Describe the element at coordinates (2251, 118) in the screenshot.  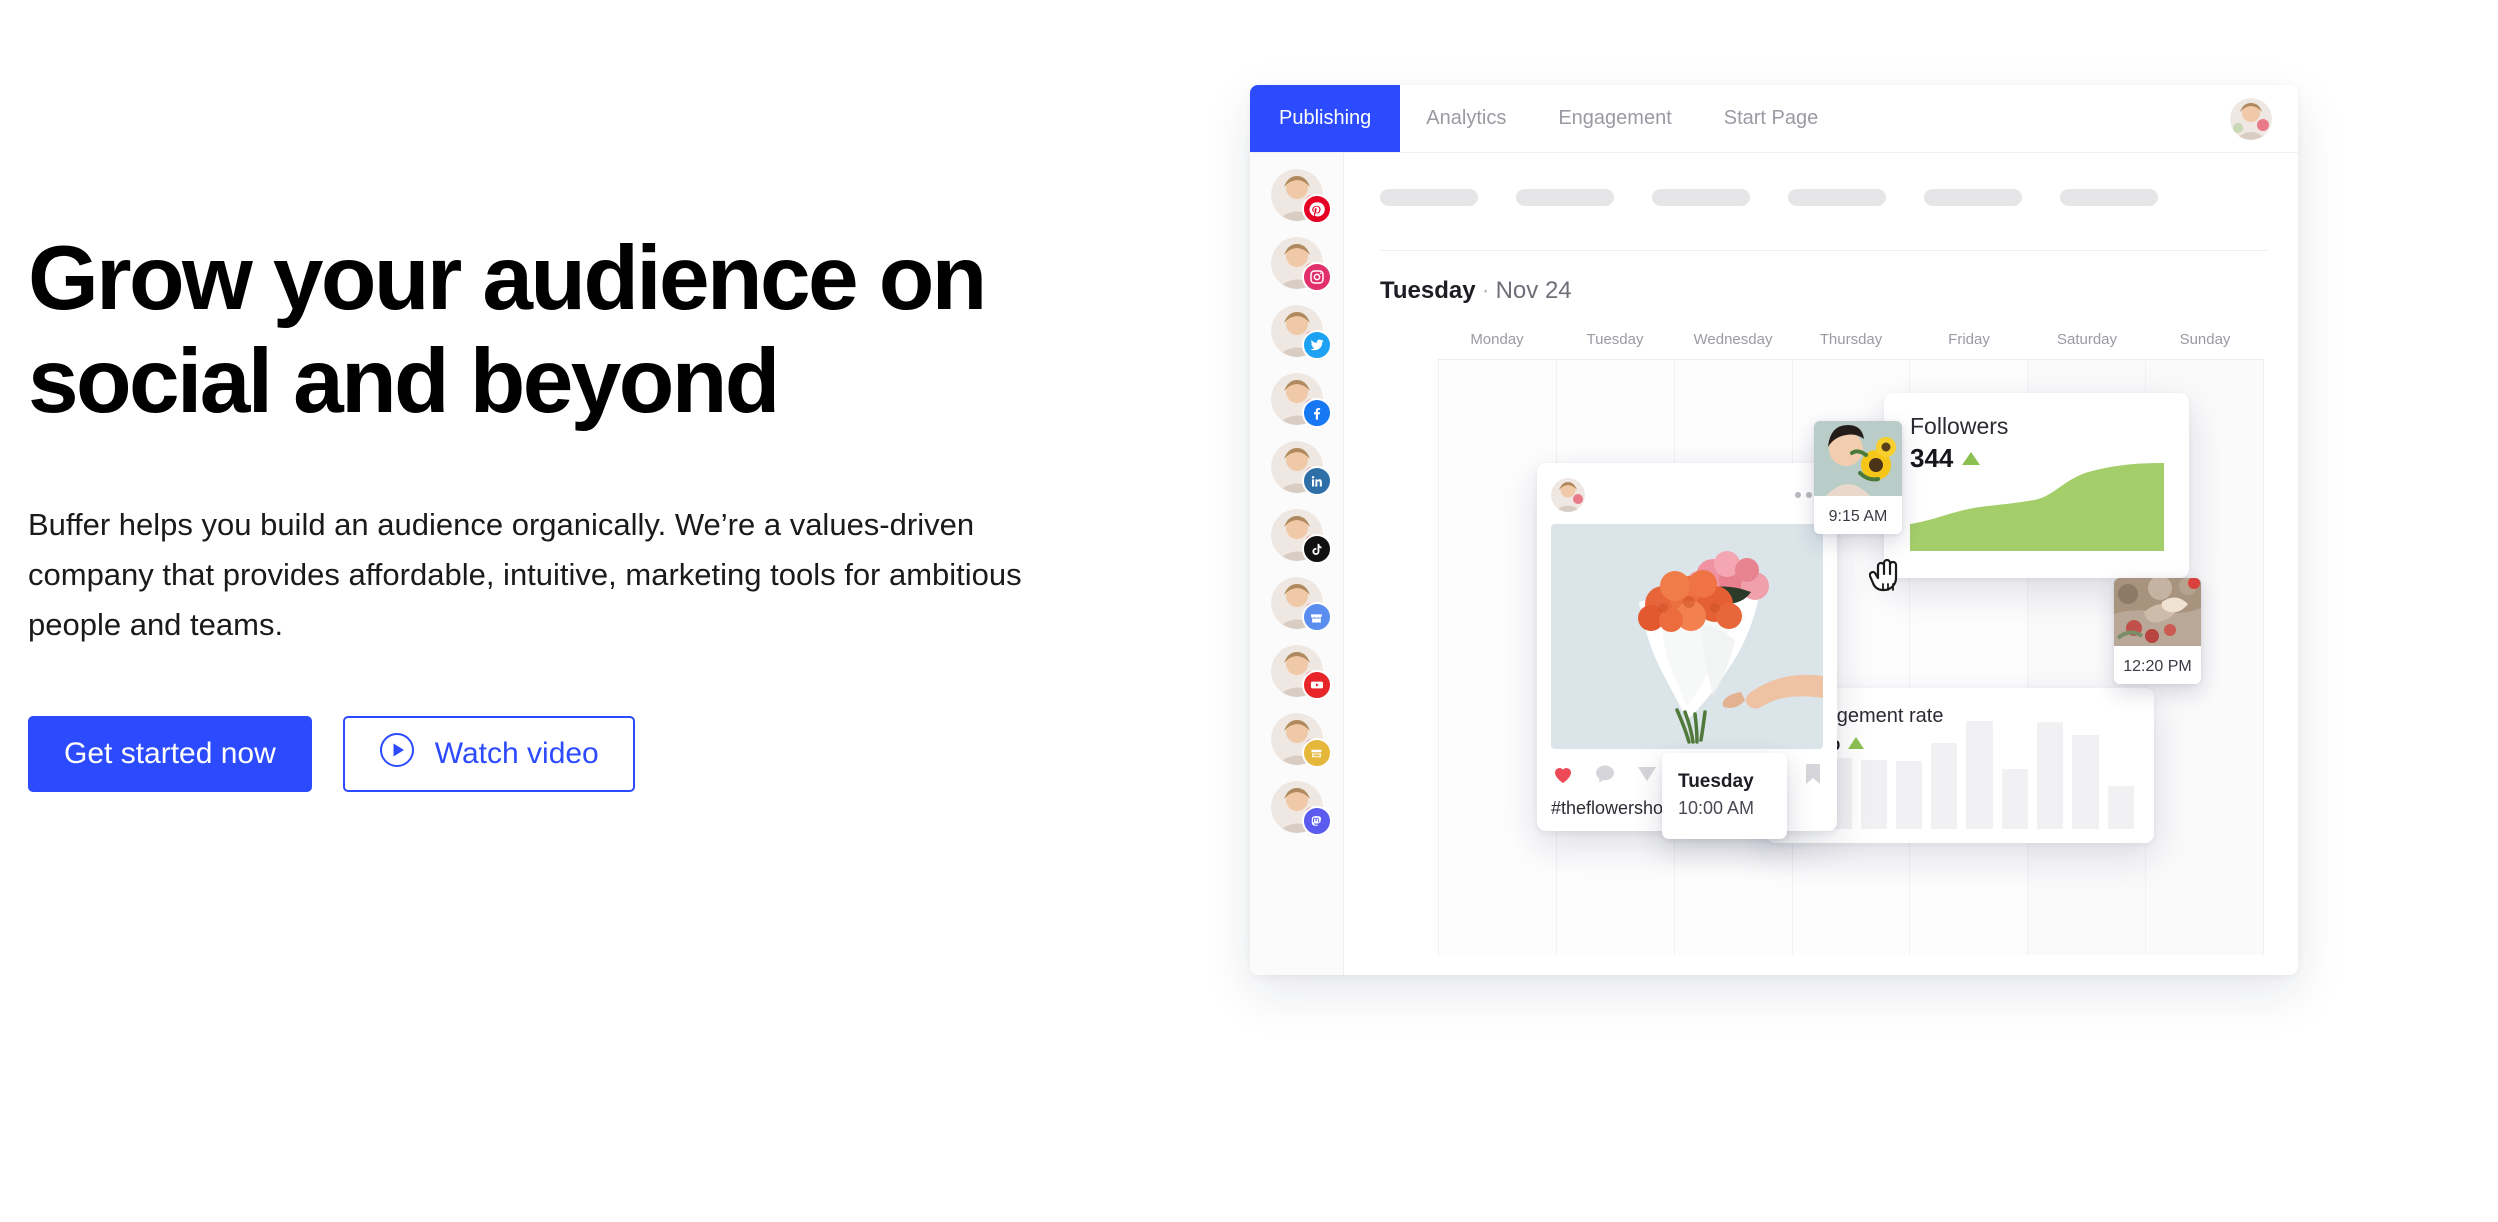
I see `avatar` at that location.